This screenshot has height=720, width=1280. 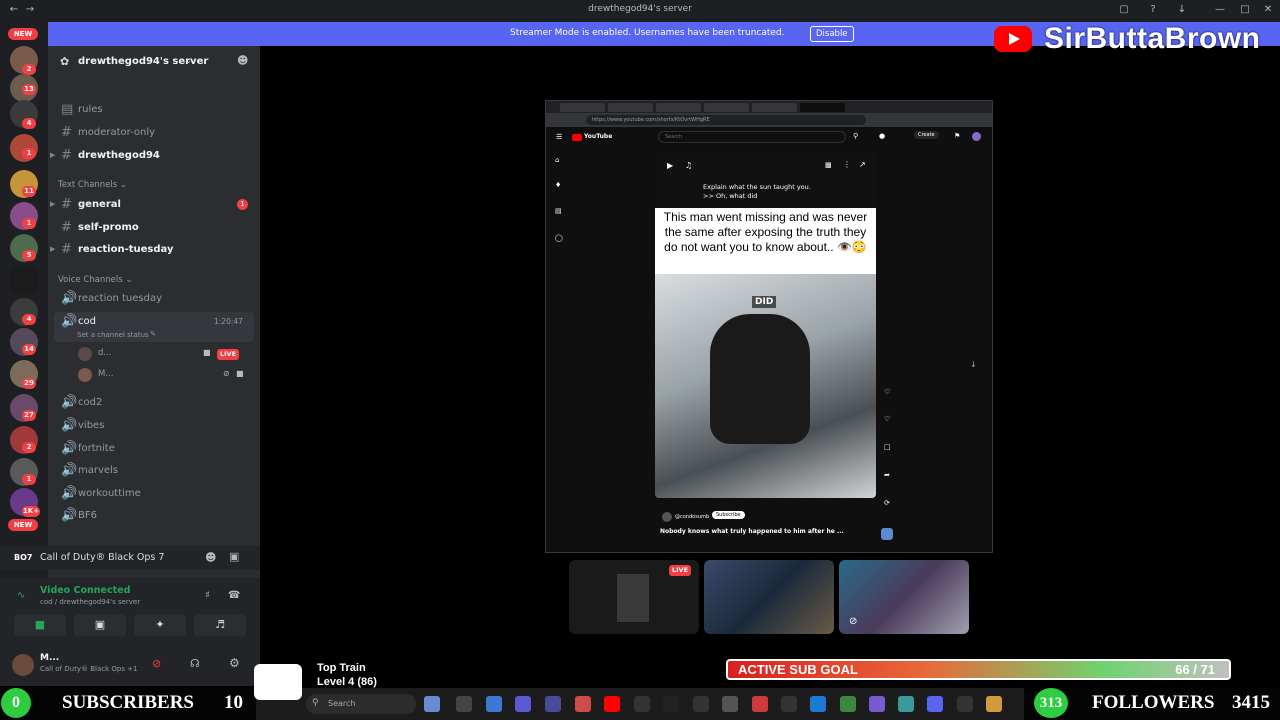 What do you see at coordinates (1245, 10) in the screenshot?
I see `maximize-icon: □` at bounding box center [1245, 10].